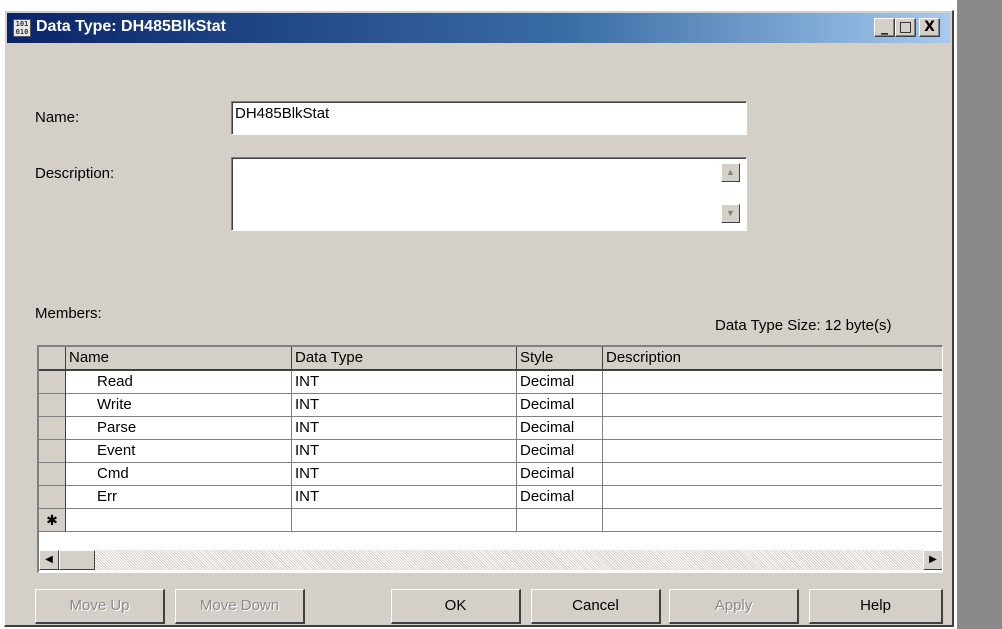 This screenshot has height=629, width=1002. What do you see at coordinates (979, 314) in the screenshot?
I see `background-strip` at bounding box center [979, 314].